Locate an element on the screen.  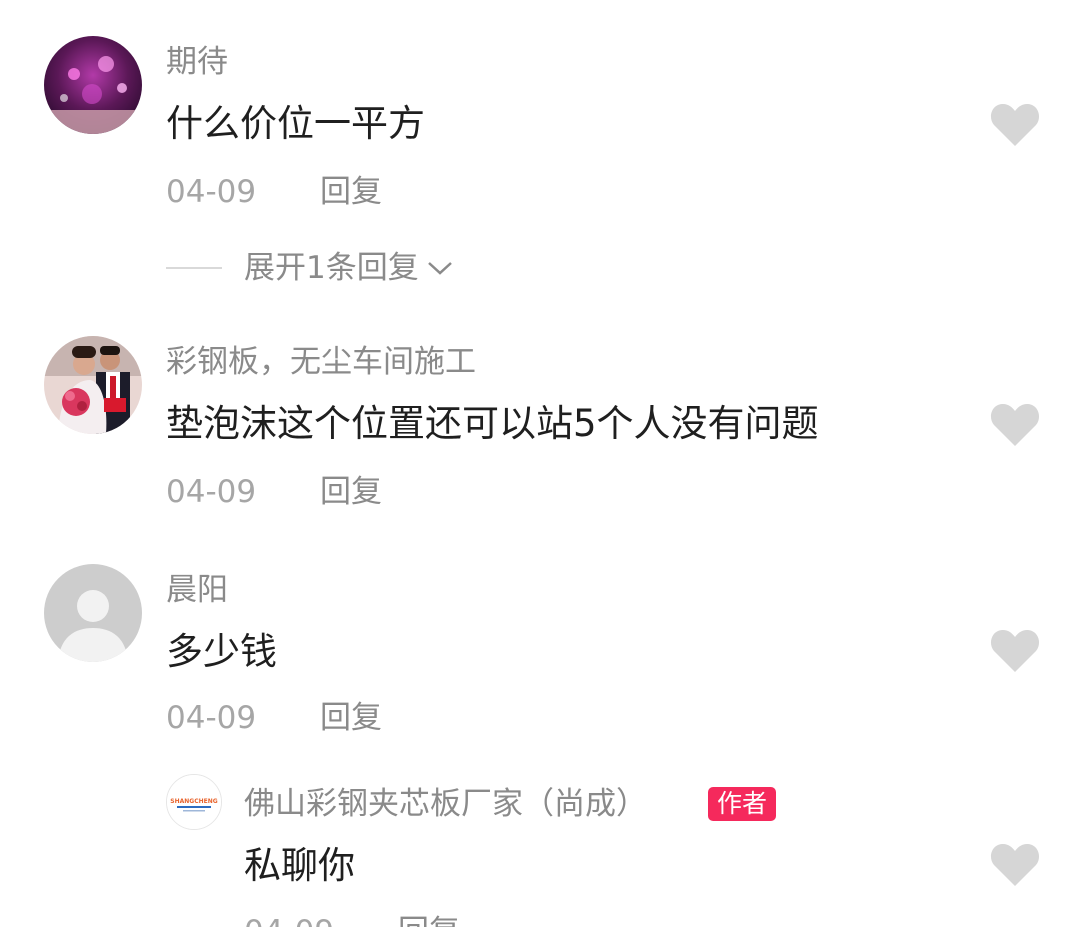
default-user-icon is located at coordinates (93, 613).